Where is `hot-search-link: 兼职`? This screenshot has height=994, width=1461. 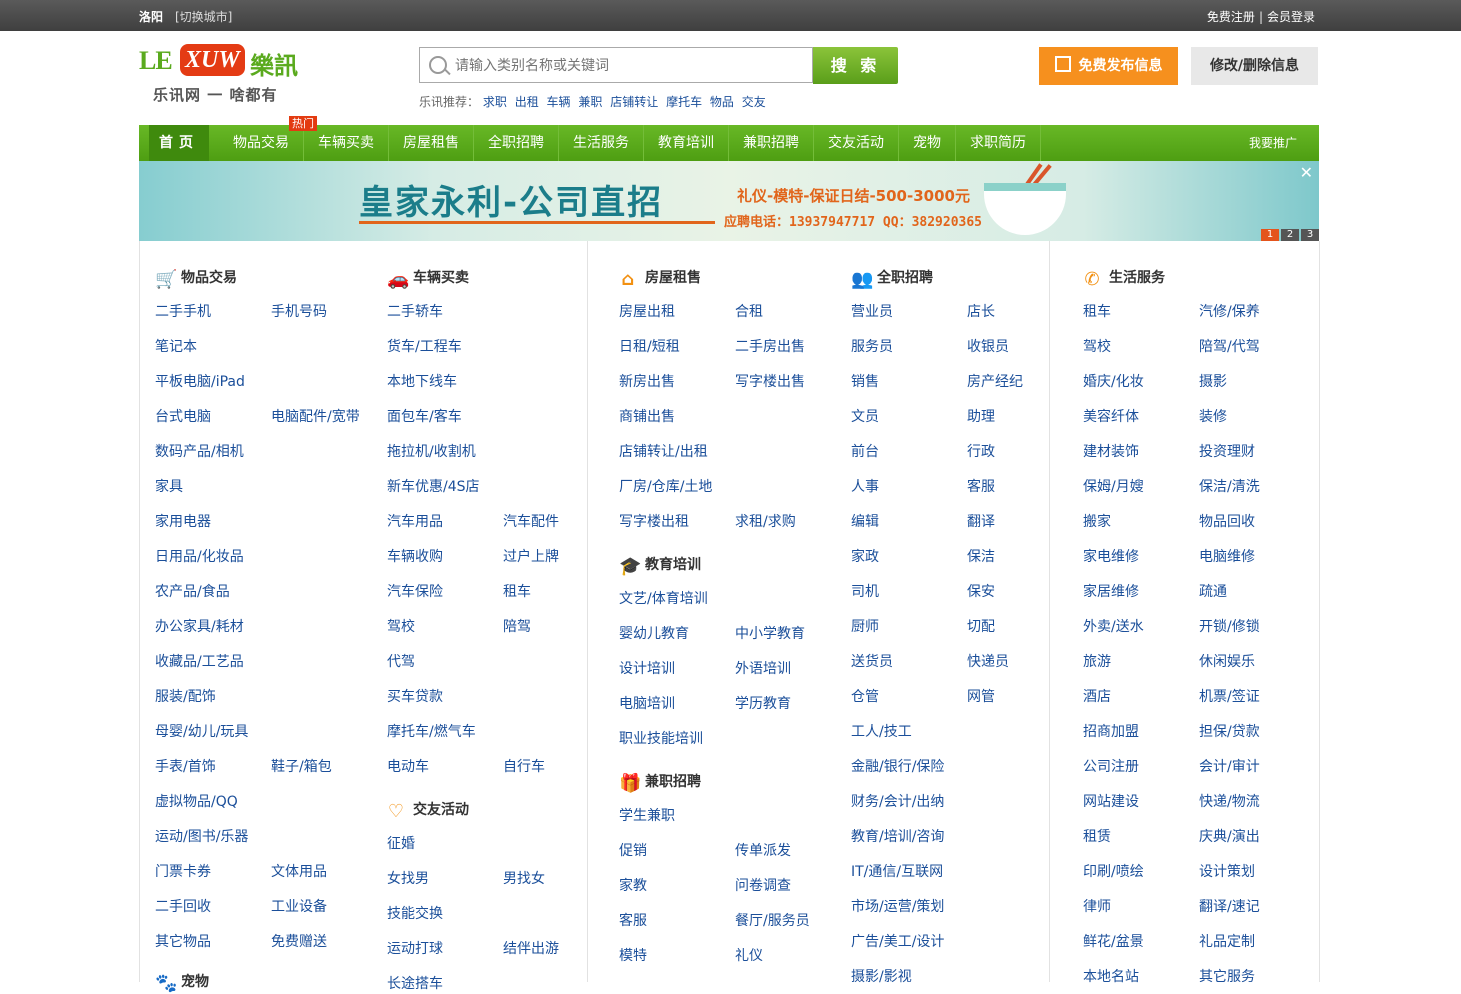 hot-search-link: 兼职 is located at coordinates (590, 102).